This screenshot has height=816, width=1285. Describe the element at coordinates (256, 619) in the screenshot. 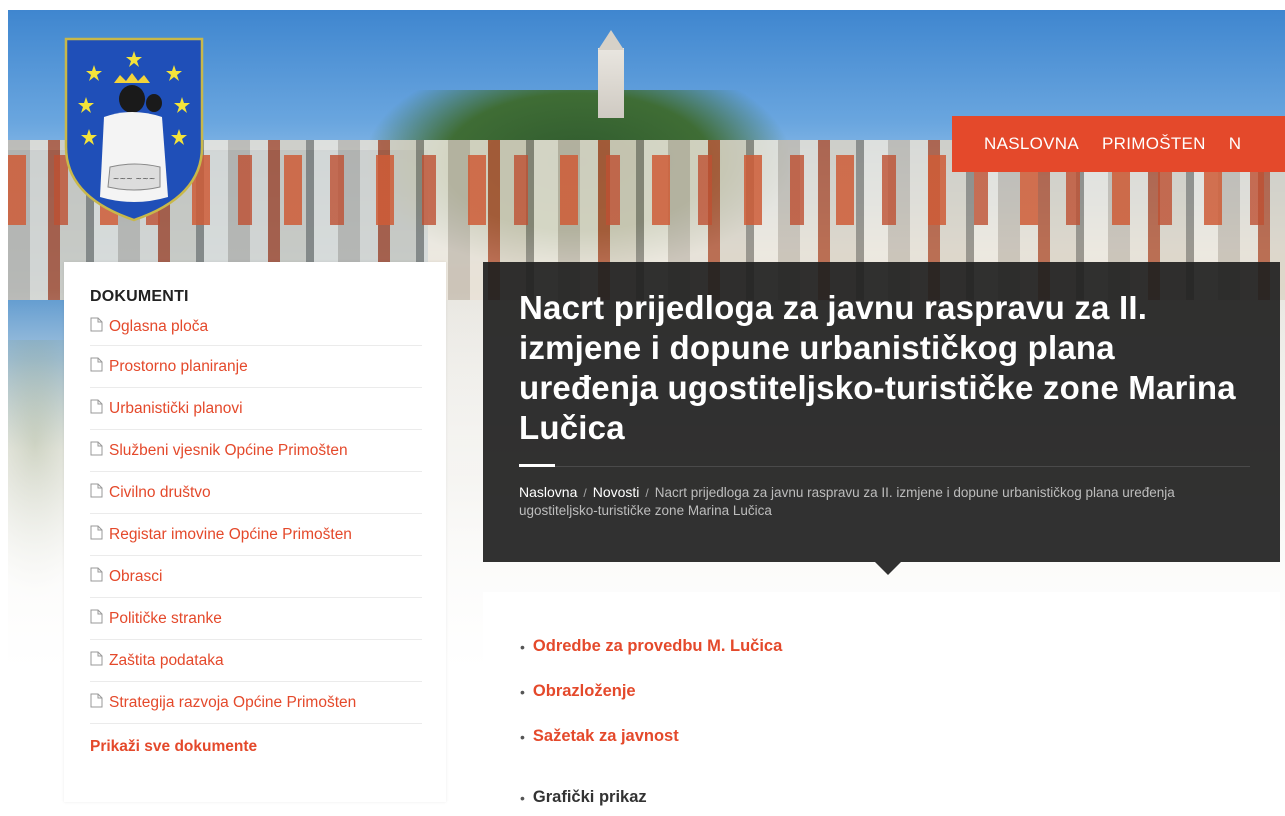

I see `sidebar-item-politicke-stranke: Političke stranke` at that location.